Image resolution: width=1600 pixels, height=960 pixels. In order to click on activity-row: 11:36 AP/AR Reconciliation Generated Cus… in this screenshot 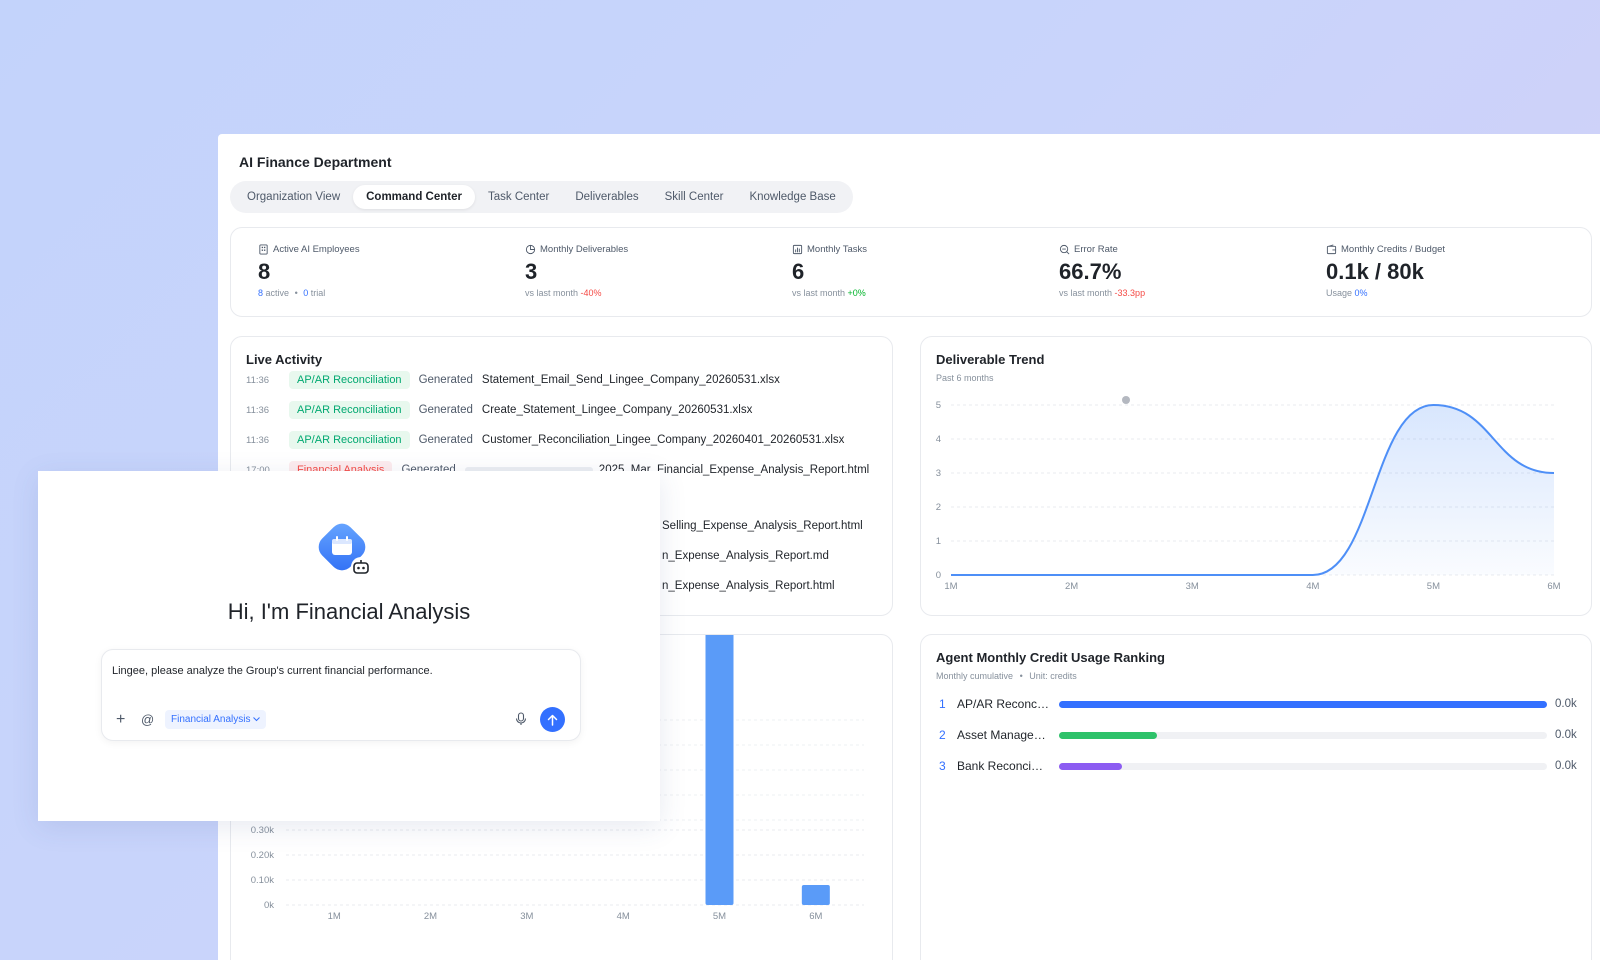, I will do `click(545, 440)`.